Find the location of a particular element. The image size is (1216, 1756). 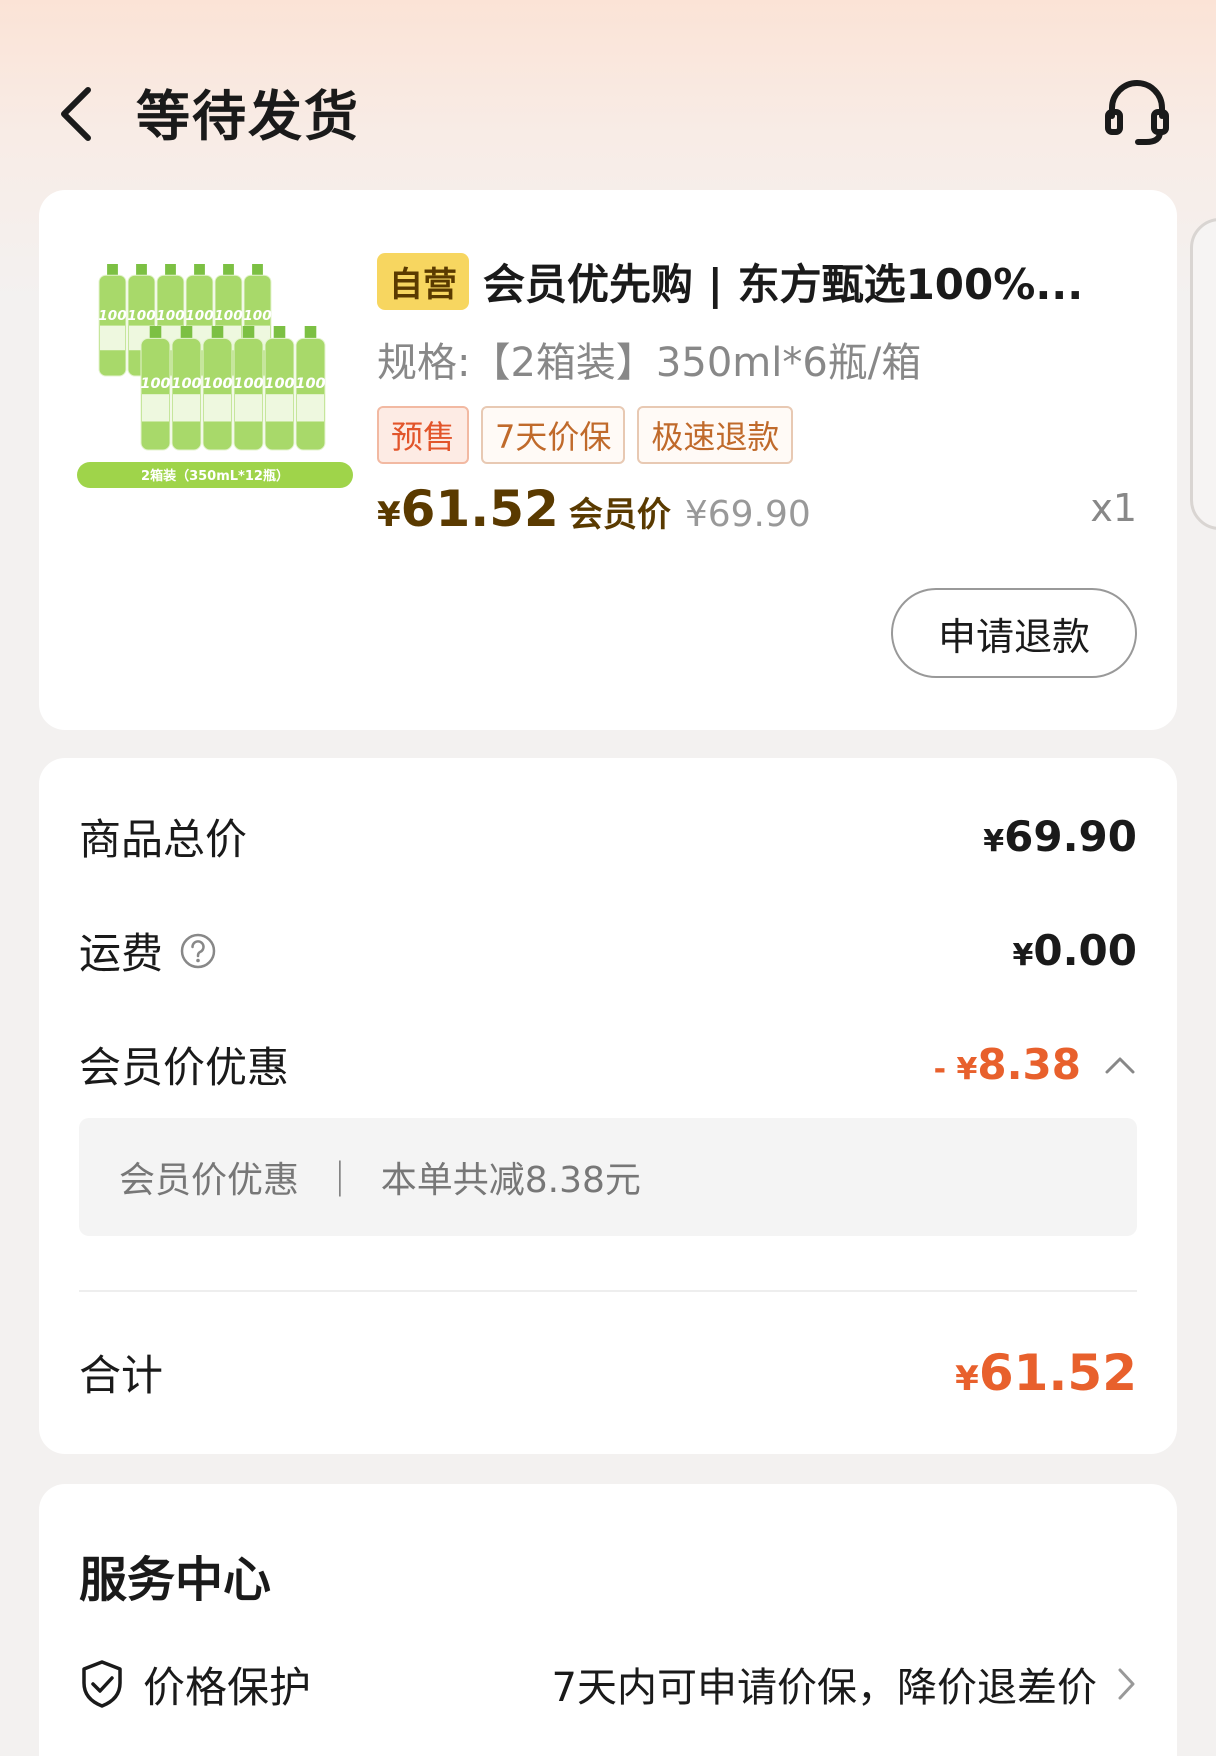

total-row: 合计 ¥61.52 is located at coordinates (608, 1372).